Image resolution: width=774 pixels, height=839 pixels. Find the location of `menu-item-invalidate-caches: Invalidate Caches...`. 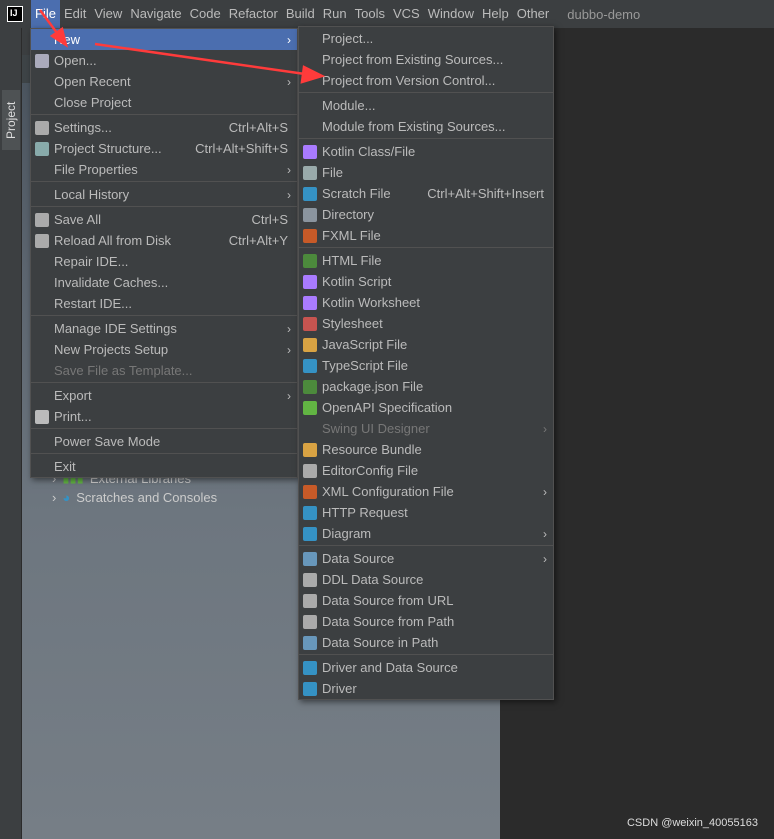

menu-item-invalidate-caches: Invalidate Caches... is located at coordinates (164, 282).